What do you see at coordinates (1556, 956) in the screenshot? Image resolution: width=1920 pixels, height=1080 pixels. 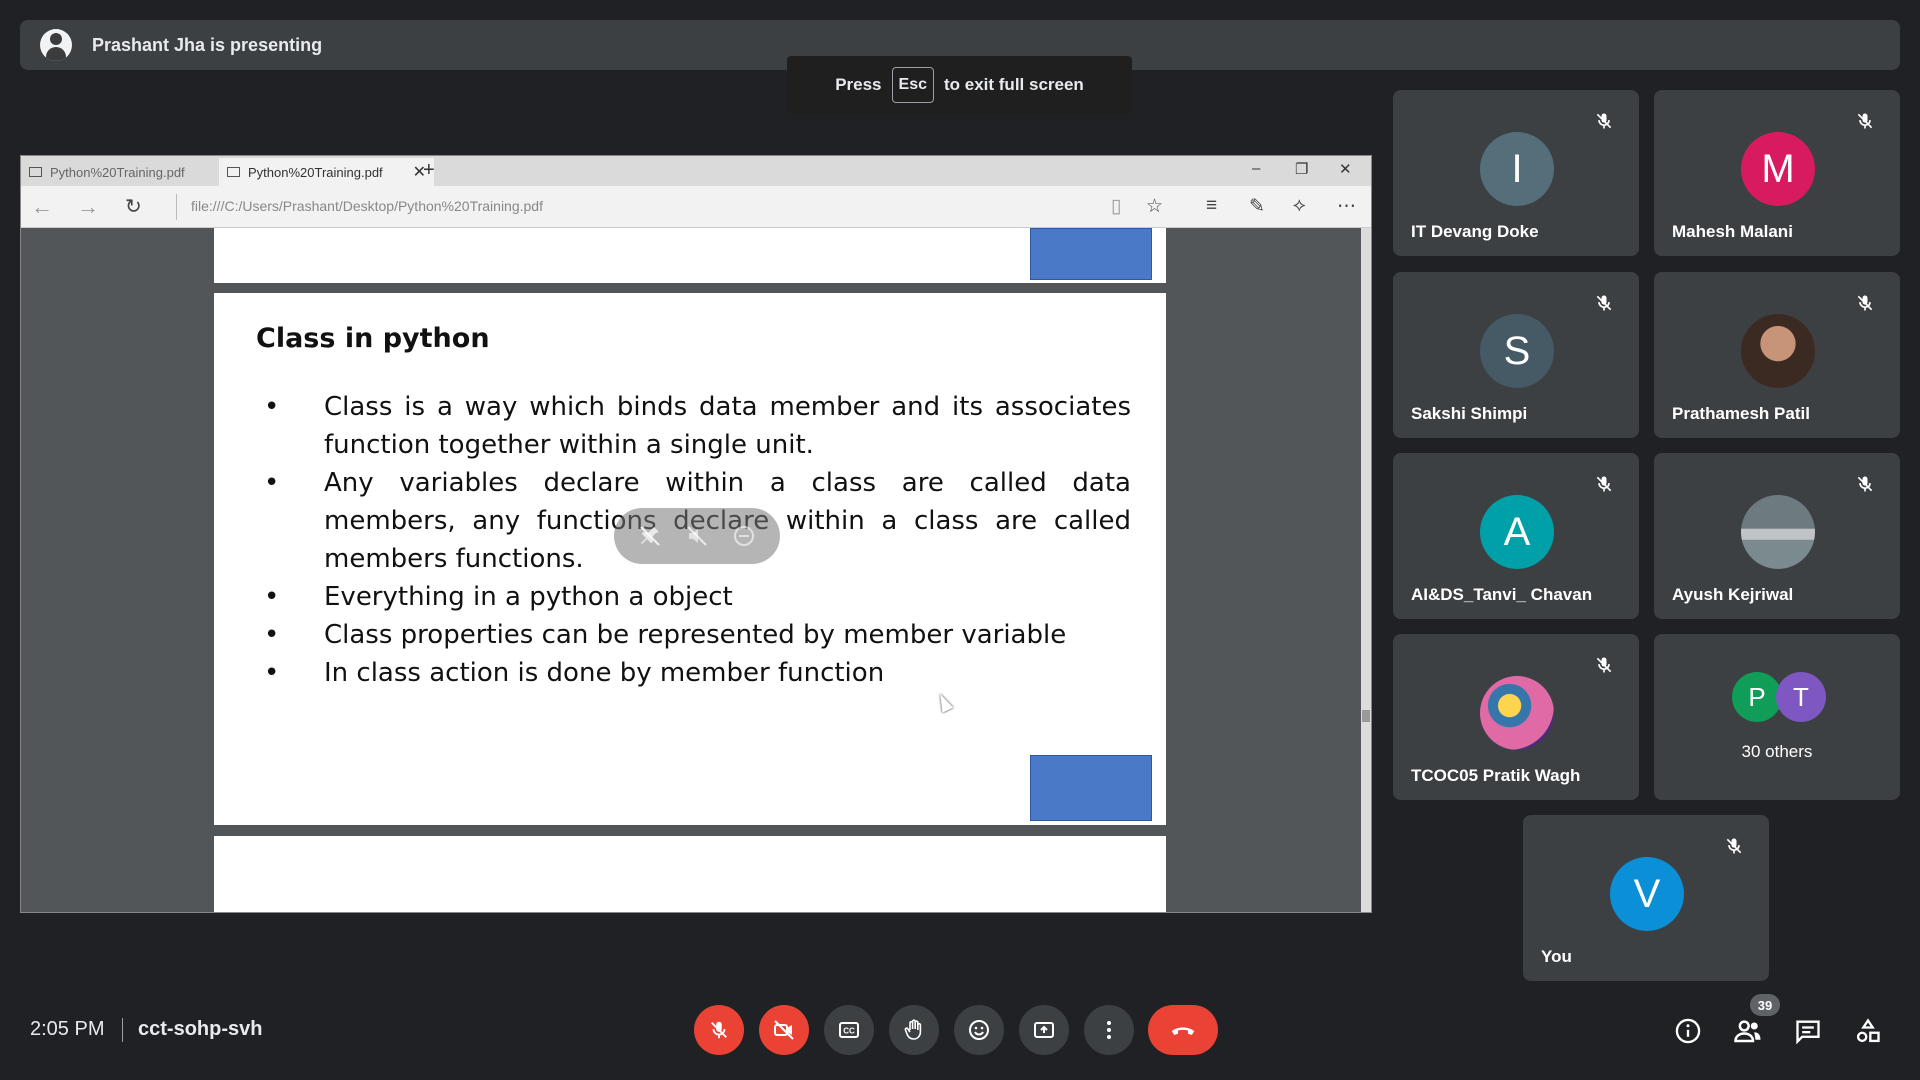 I see `participant-name: You` at bounding box center [1556, 956].